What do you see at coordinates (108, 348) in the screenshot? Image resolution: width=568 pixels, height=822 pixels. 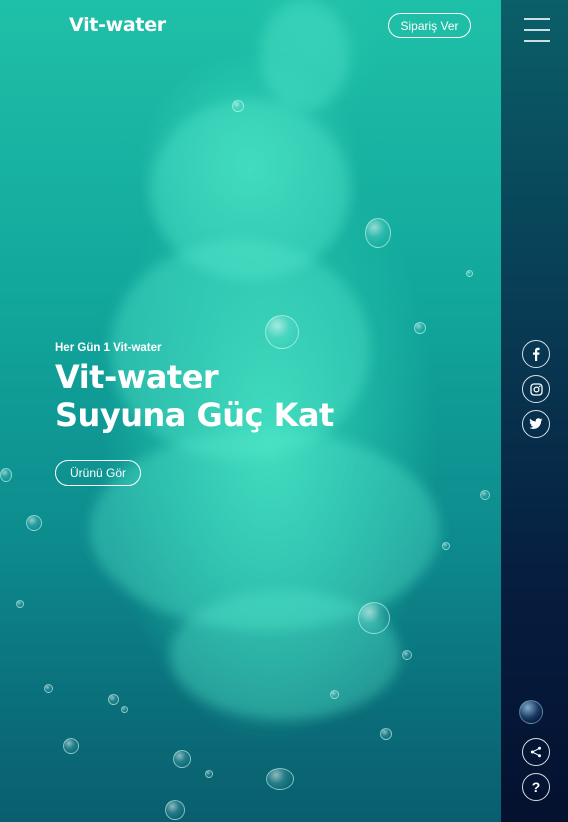 I see `hero-eyebrow: Her Gün 1 Vit-water` at bounding box center [108, 348].